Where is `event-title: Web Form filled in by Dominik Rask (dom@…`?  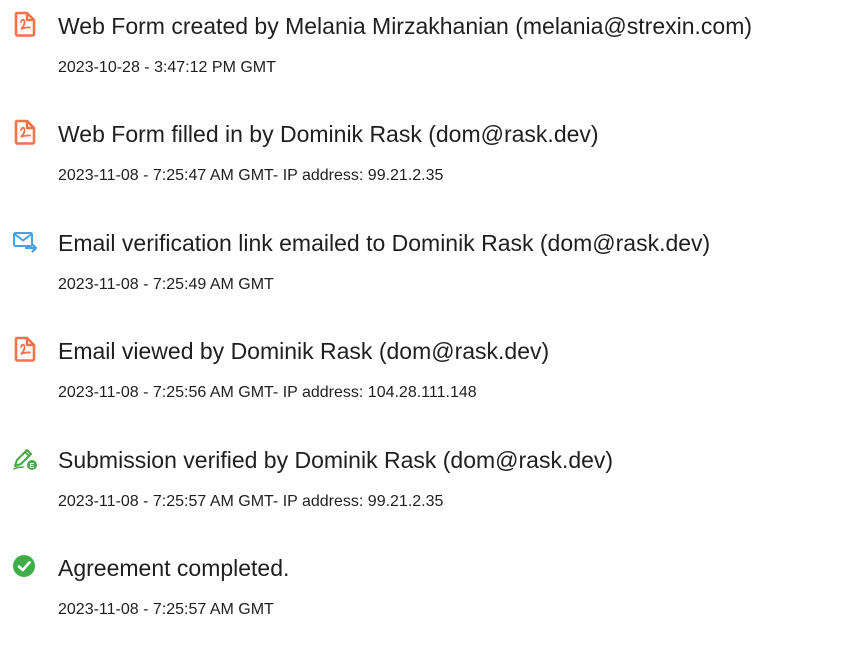 event-title: Web Form filled in by Dominik Rask (dom@… is located at coordinates (328, 134).